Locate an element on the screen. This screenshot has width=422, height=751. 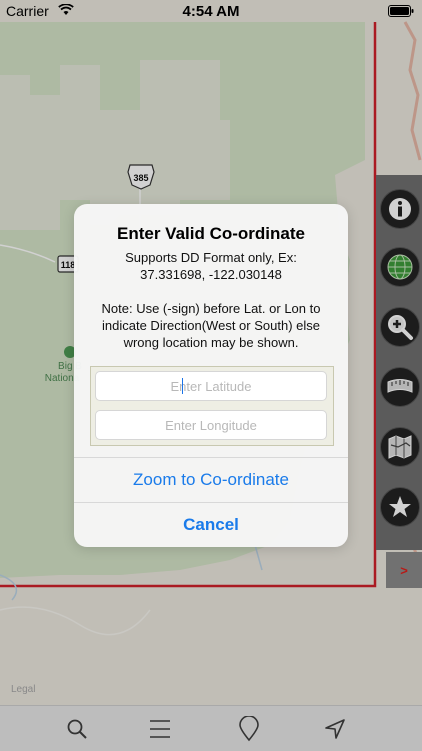
note-line-1: Note: Use (-sign) before Lat. or Lon to is located at coordinates (211, 308).